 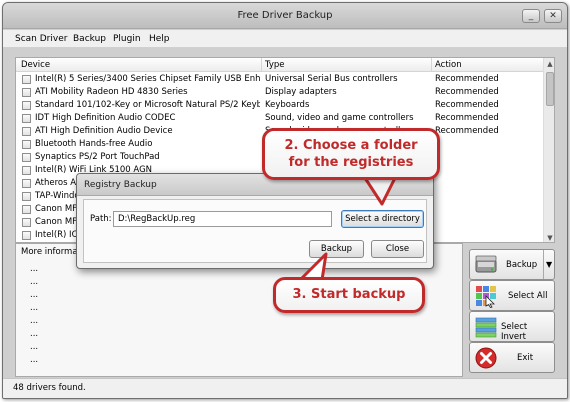 What do you see at coordinates (285, 39) in the screenshot?
I see `menu-bar: Scan Driver Backup Plugin Help` at bounding box center [285, 39].